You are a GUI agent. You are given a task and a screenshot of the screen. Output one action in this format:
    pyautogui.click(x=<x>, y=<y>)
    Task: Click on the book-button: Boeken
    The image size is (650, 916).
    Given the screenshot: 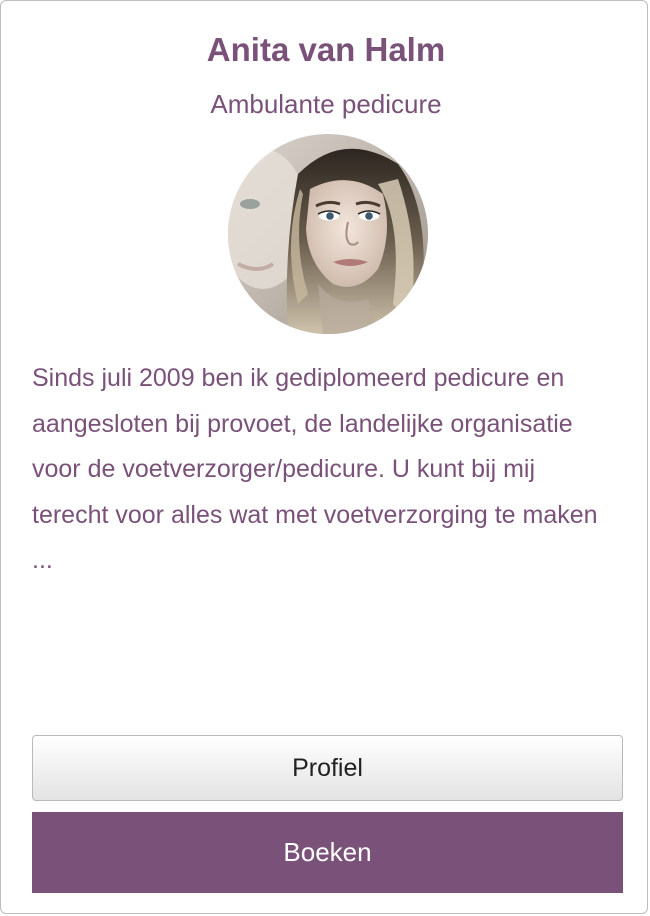 What is the action you would take?
    pyautogui.click(x=327, y=852)
    